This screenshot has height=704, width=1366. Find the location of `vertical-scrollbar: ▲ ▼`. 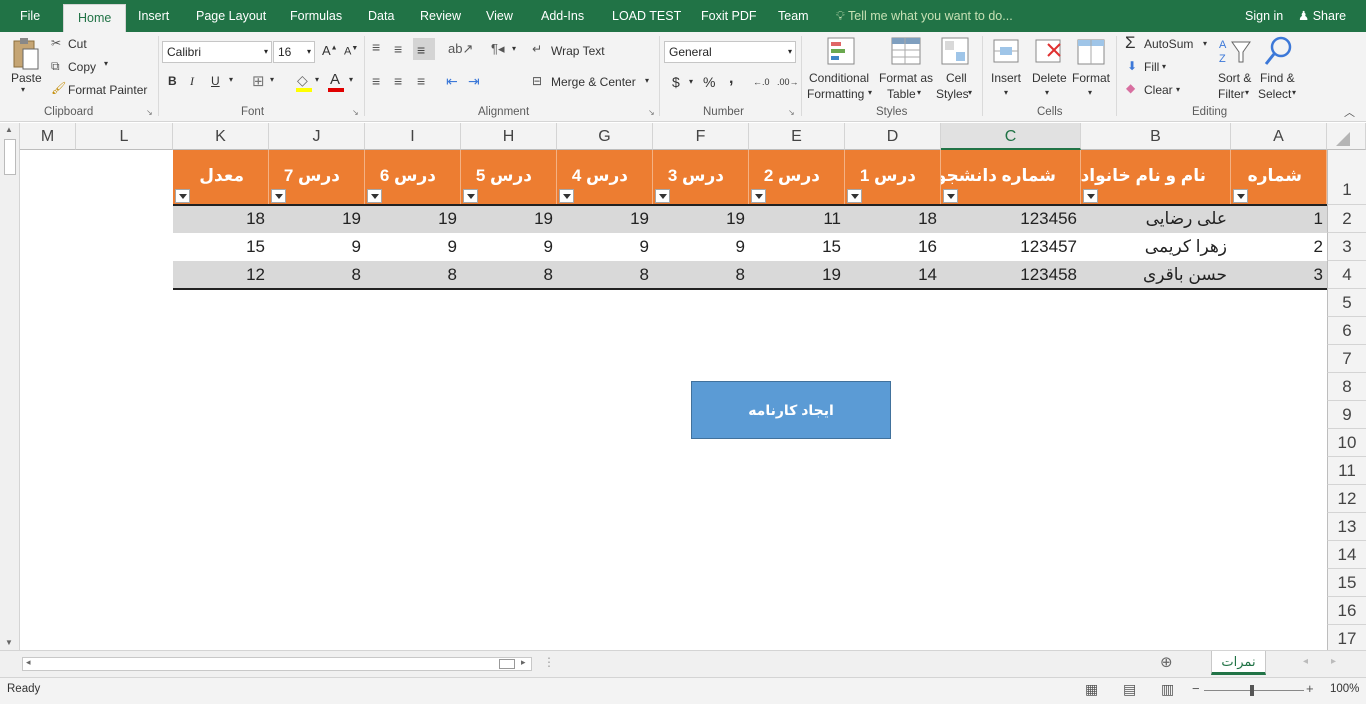

vertical-scrollbar: ▲ ▼ is located at coordinates (10, 386).